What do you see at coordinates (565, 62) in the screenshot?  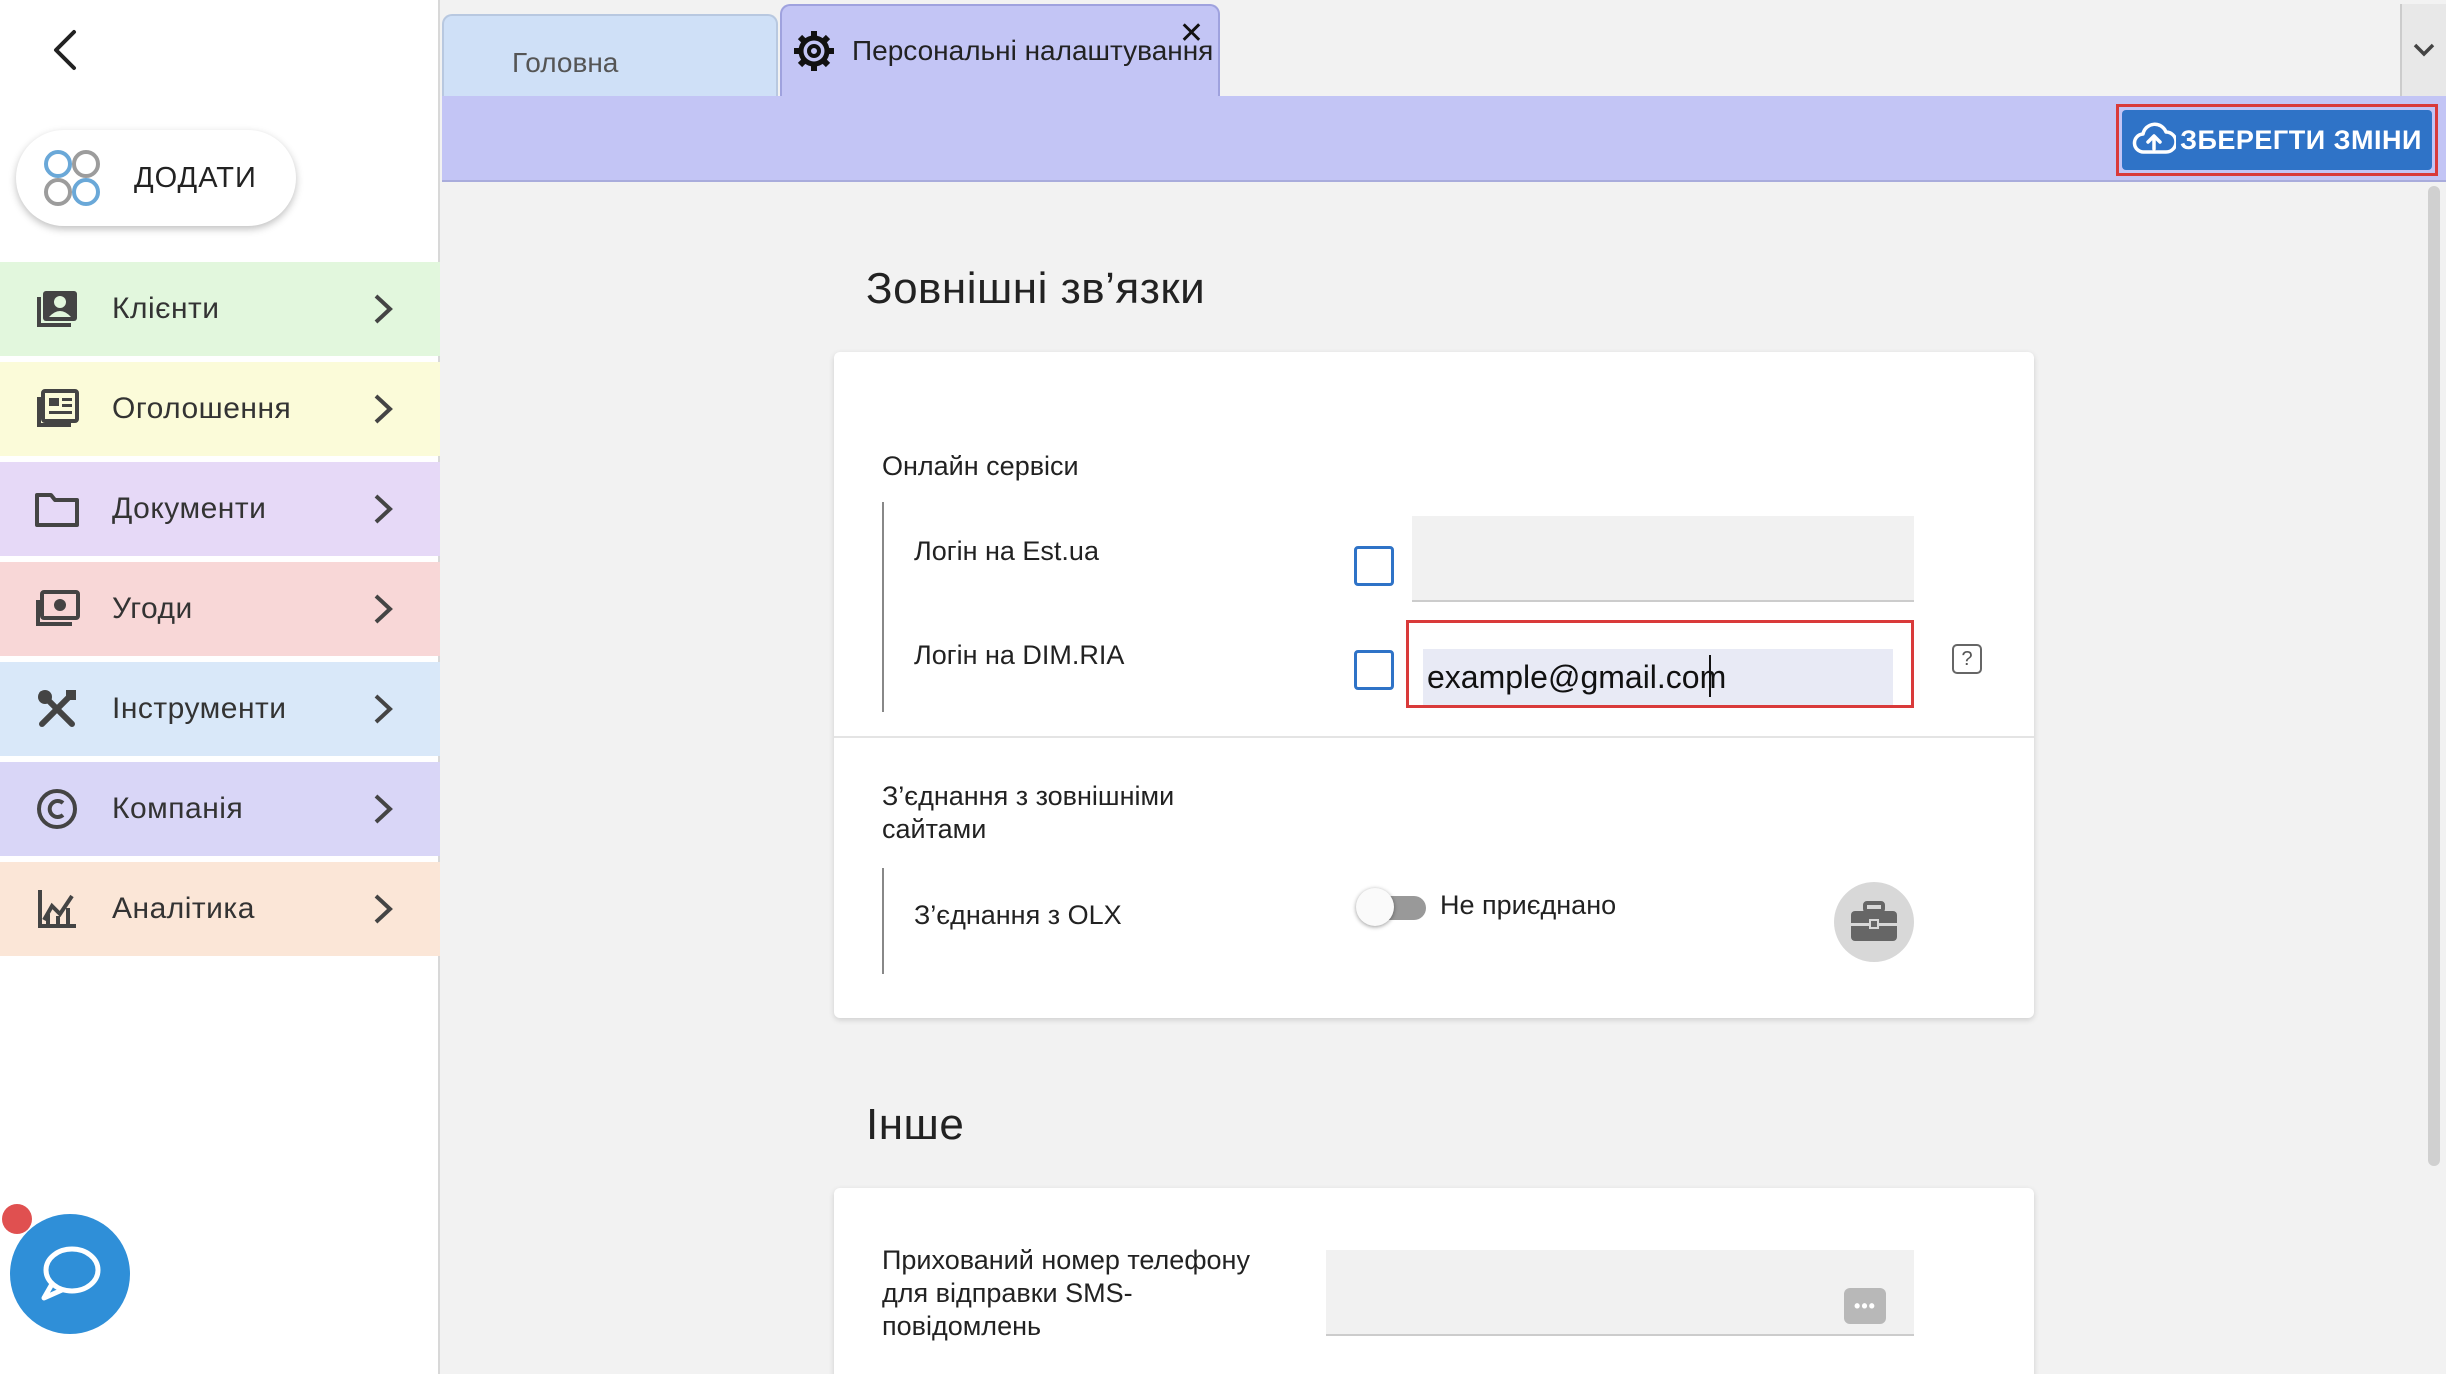 I see `tab-home-label: Головна` at bounding box center [565, 62].